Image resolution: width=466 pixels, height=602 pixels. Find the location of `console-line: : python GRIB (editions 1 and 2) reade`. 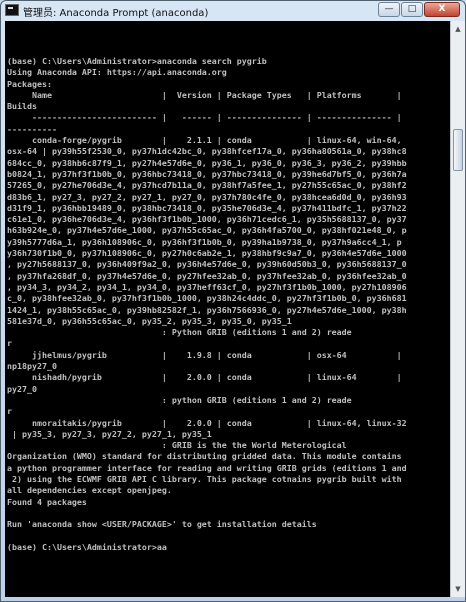

console-line: : python GRIB (editions 1 and 2) reade is located at coordinates (179, 399).